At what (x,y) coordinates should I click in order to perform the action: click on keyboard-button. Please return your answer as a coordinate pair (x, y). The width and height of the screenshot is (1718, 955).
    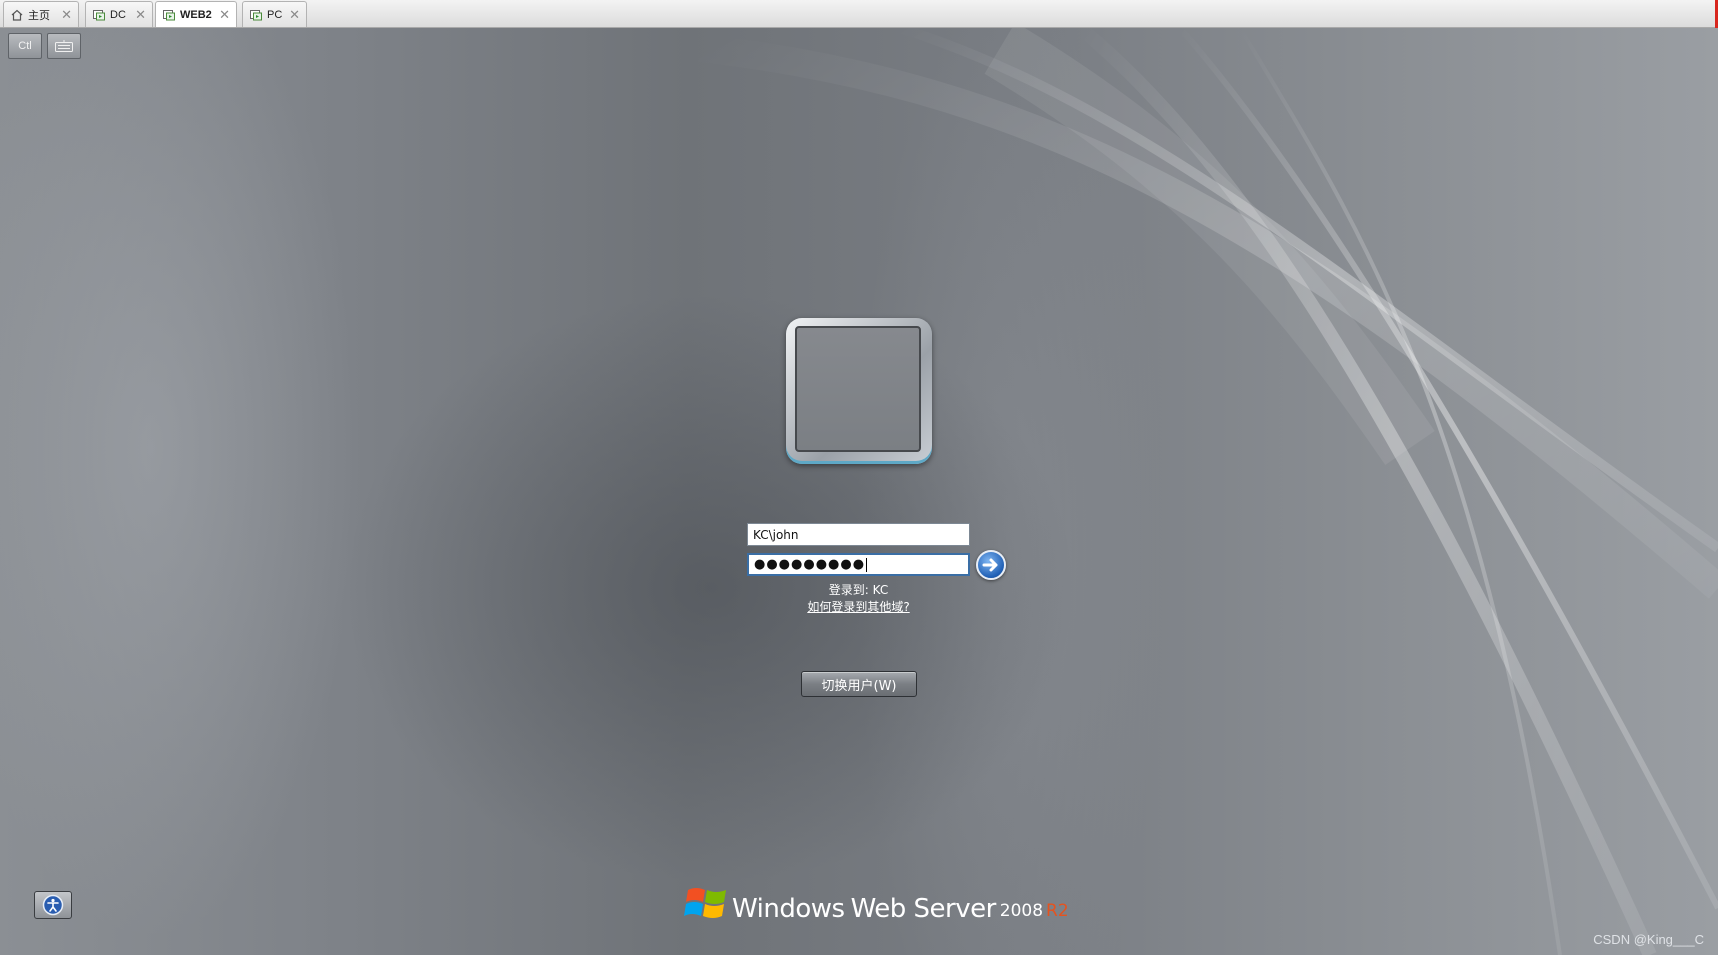
    Looking at the image, I should click on (64, 46).